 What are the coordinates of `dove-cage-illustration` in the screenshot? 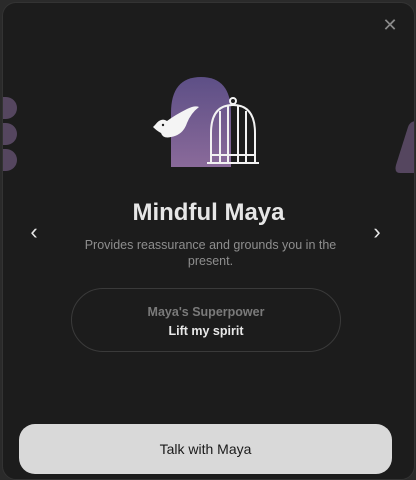 It's located at (206, 122).